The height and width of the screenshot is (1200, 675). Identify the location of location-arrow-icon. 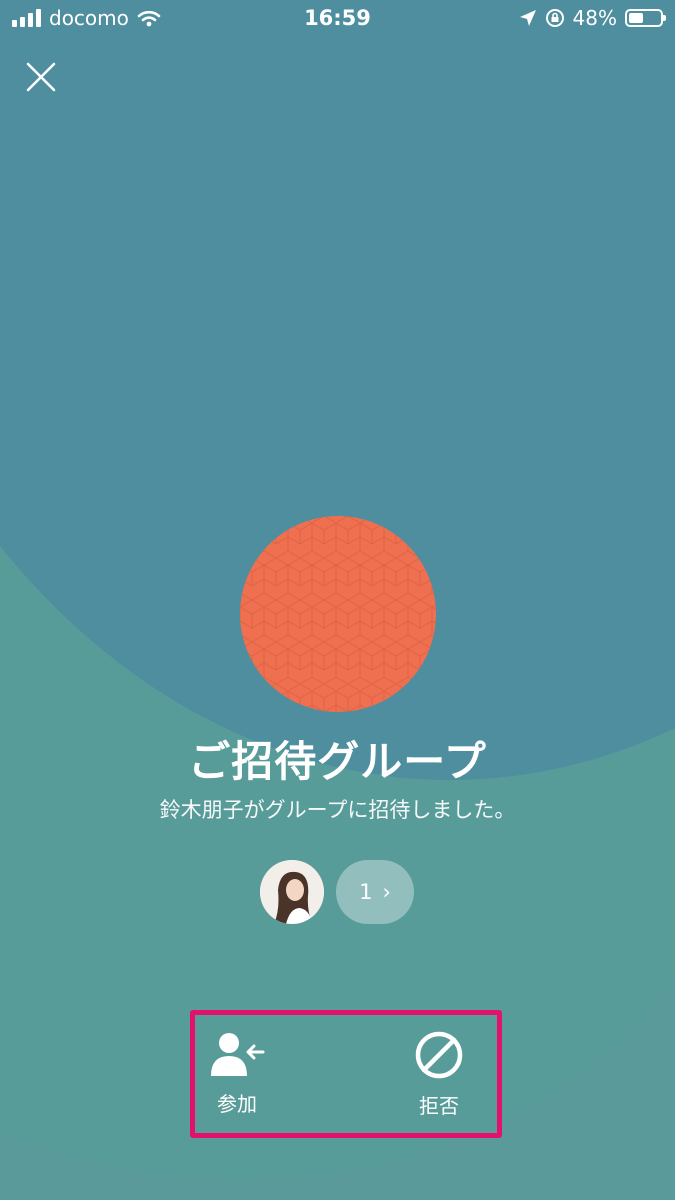
(527, 18).